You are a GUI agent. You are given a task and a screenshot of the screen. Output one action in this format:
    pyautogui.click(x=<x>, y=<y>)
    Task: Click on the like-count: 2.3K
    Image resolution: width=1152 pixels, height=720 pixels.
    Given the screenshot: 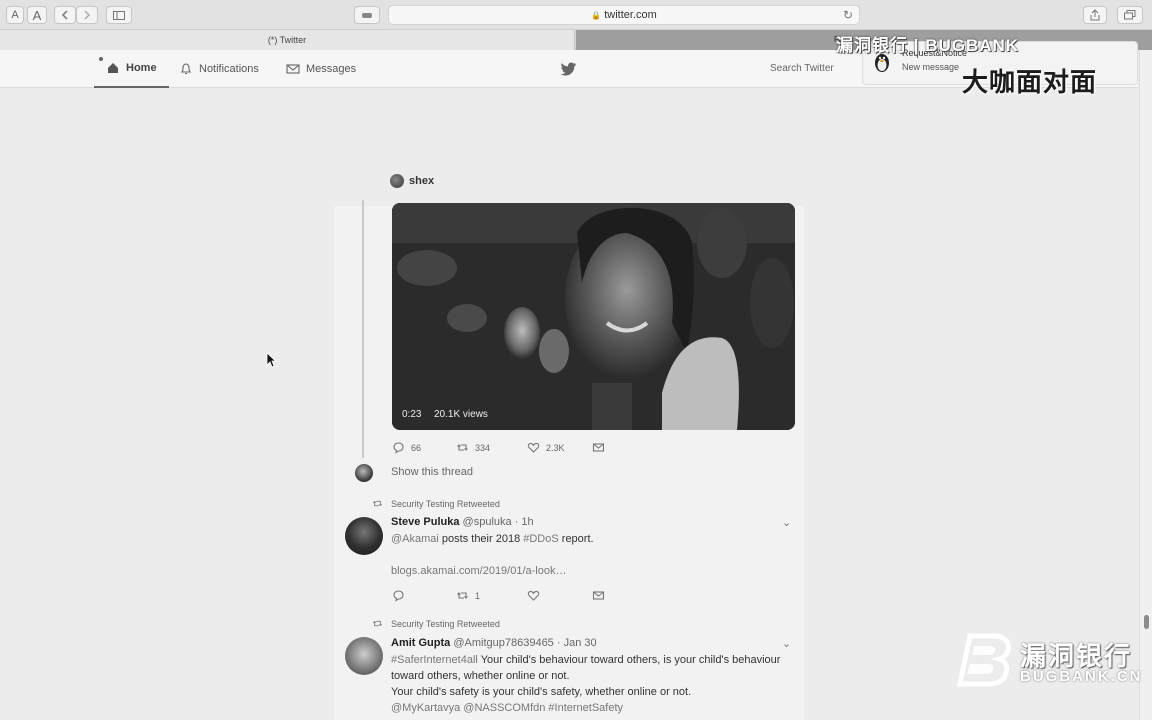 What is the action you would take?
    pyautogui.click(x=555, y=447)
    